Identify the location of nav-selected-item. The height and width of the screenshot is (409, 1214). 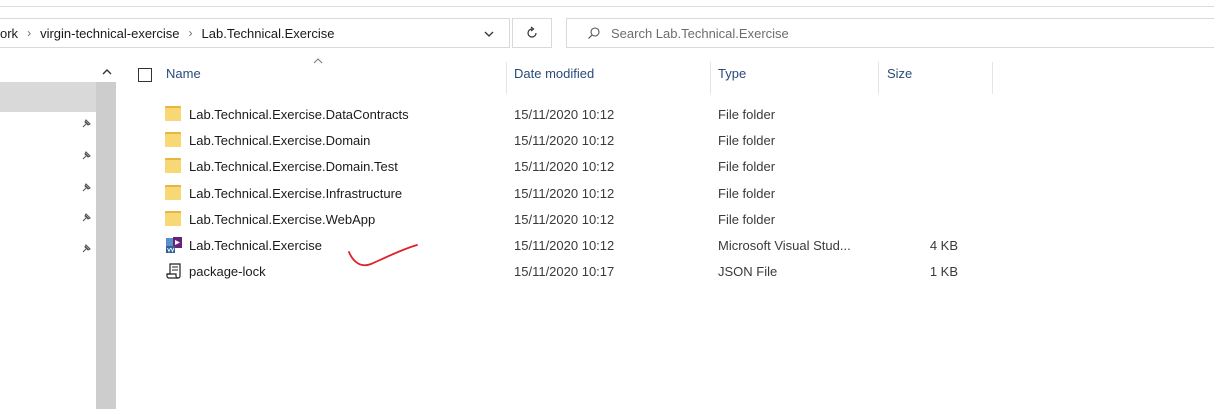
(48, 97).